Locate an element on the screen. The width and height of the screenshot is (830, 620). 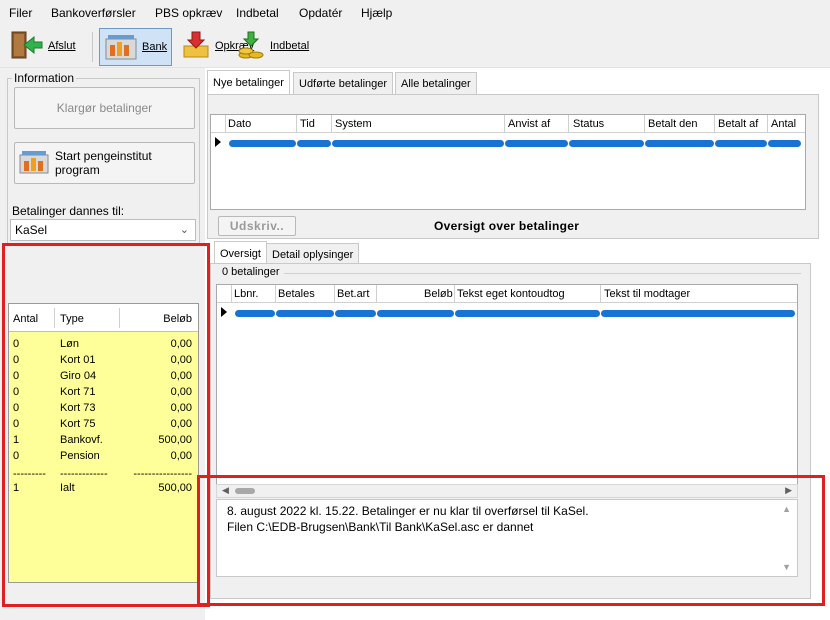
prepare-payments-button: Klargør betalinger is located at coordinates (104, 108).